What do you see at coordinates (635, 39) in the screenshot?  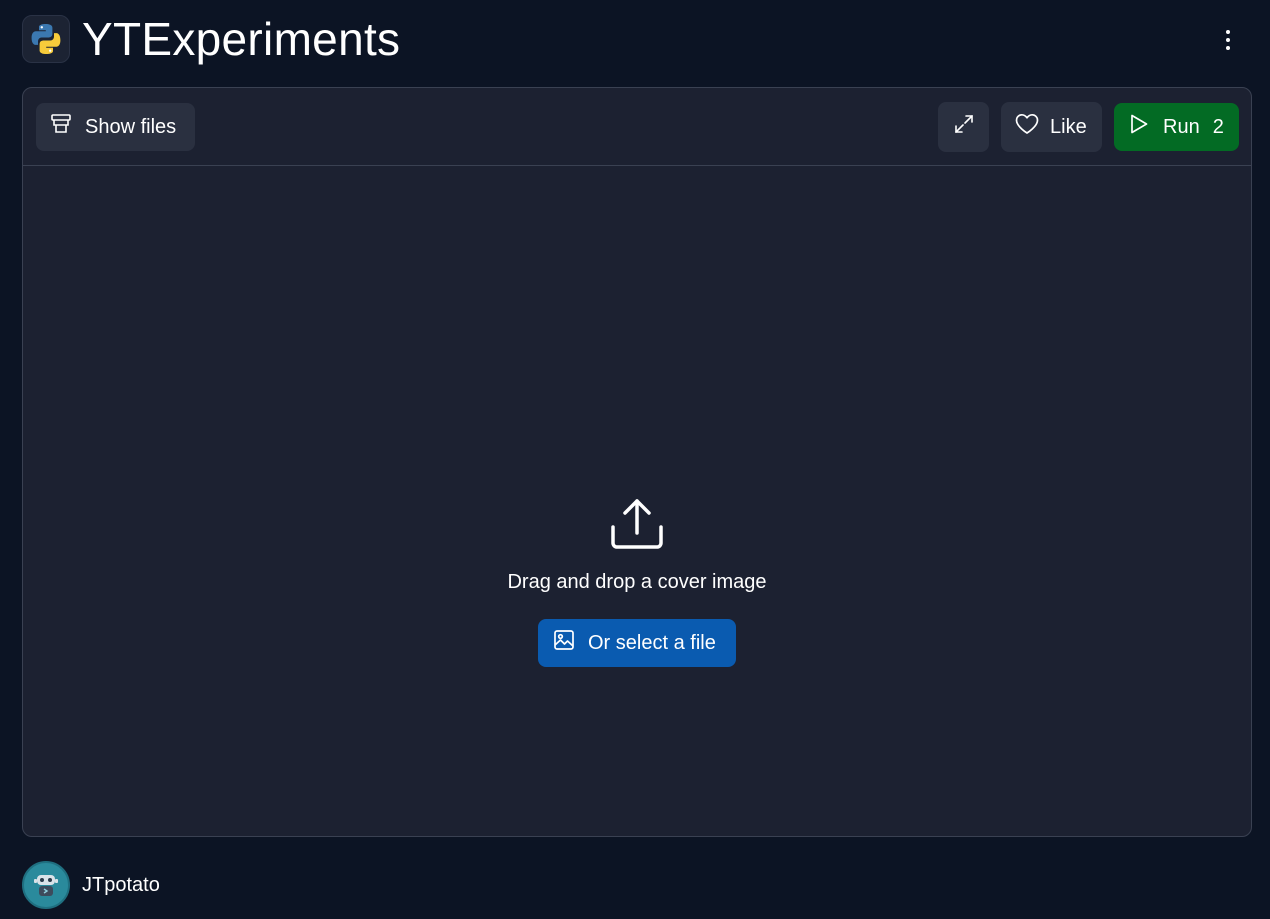 I see `header: YTExperiments` at bounding box center [635, 39].